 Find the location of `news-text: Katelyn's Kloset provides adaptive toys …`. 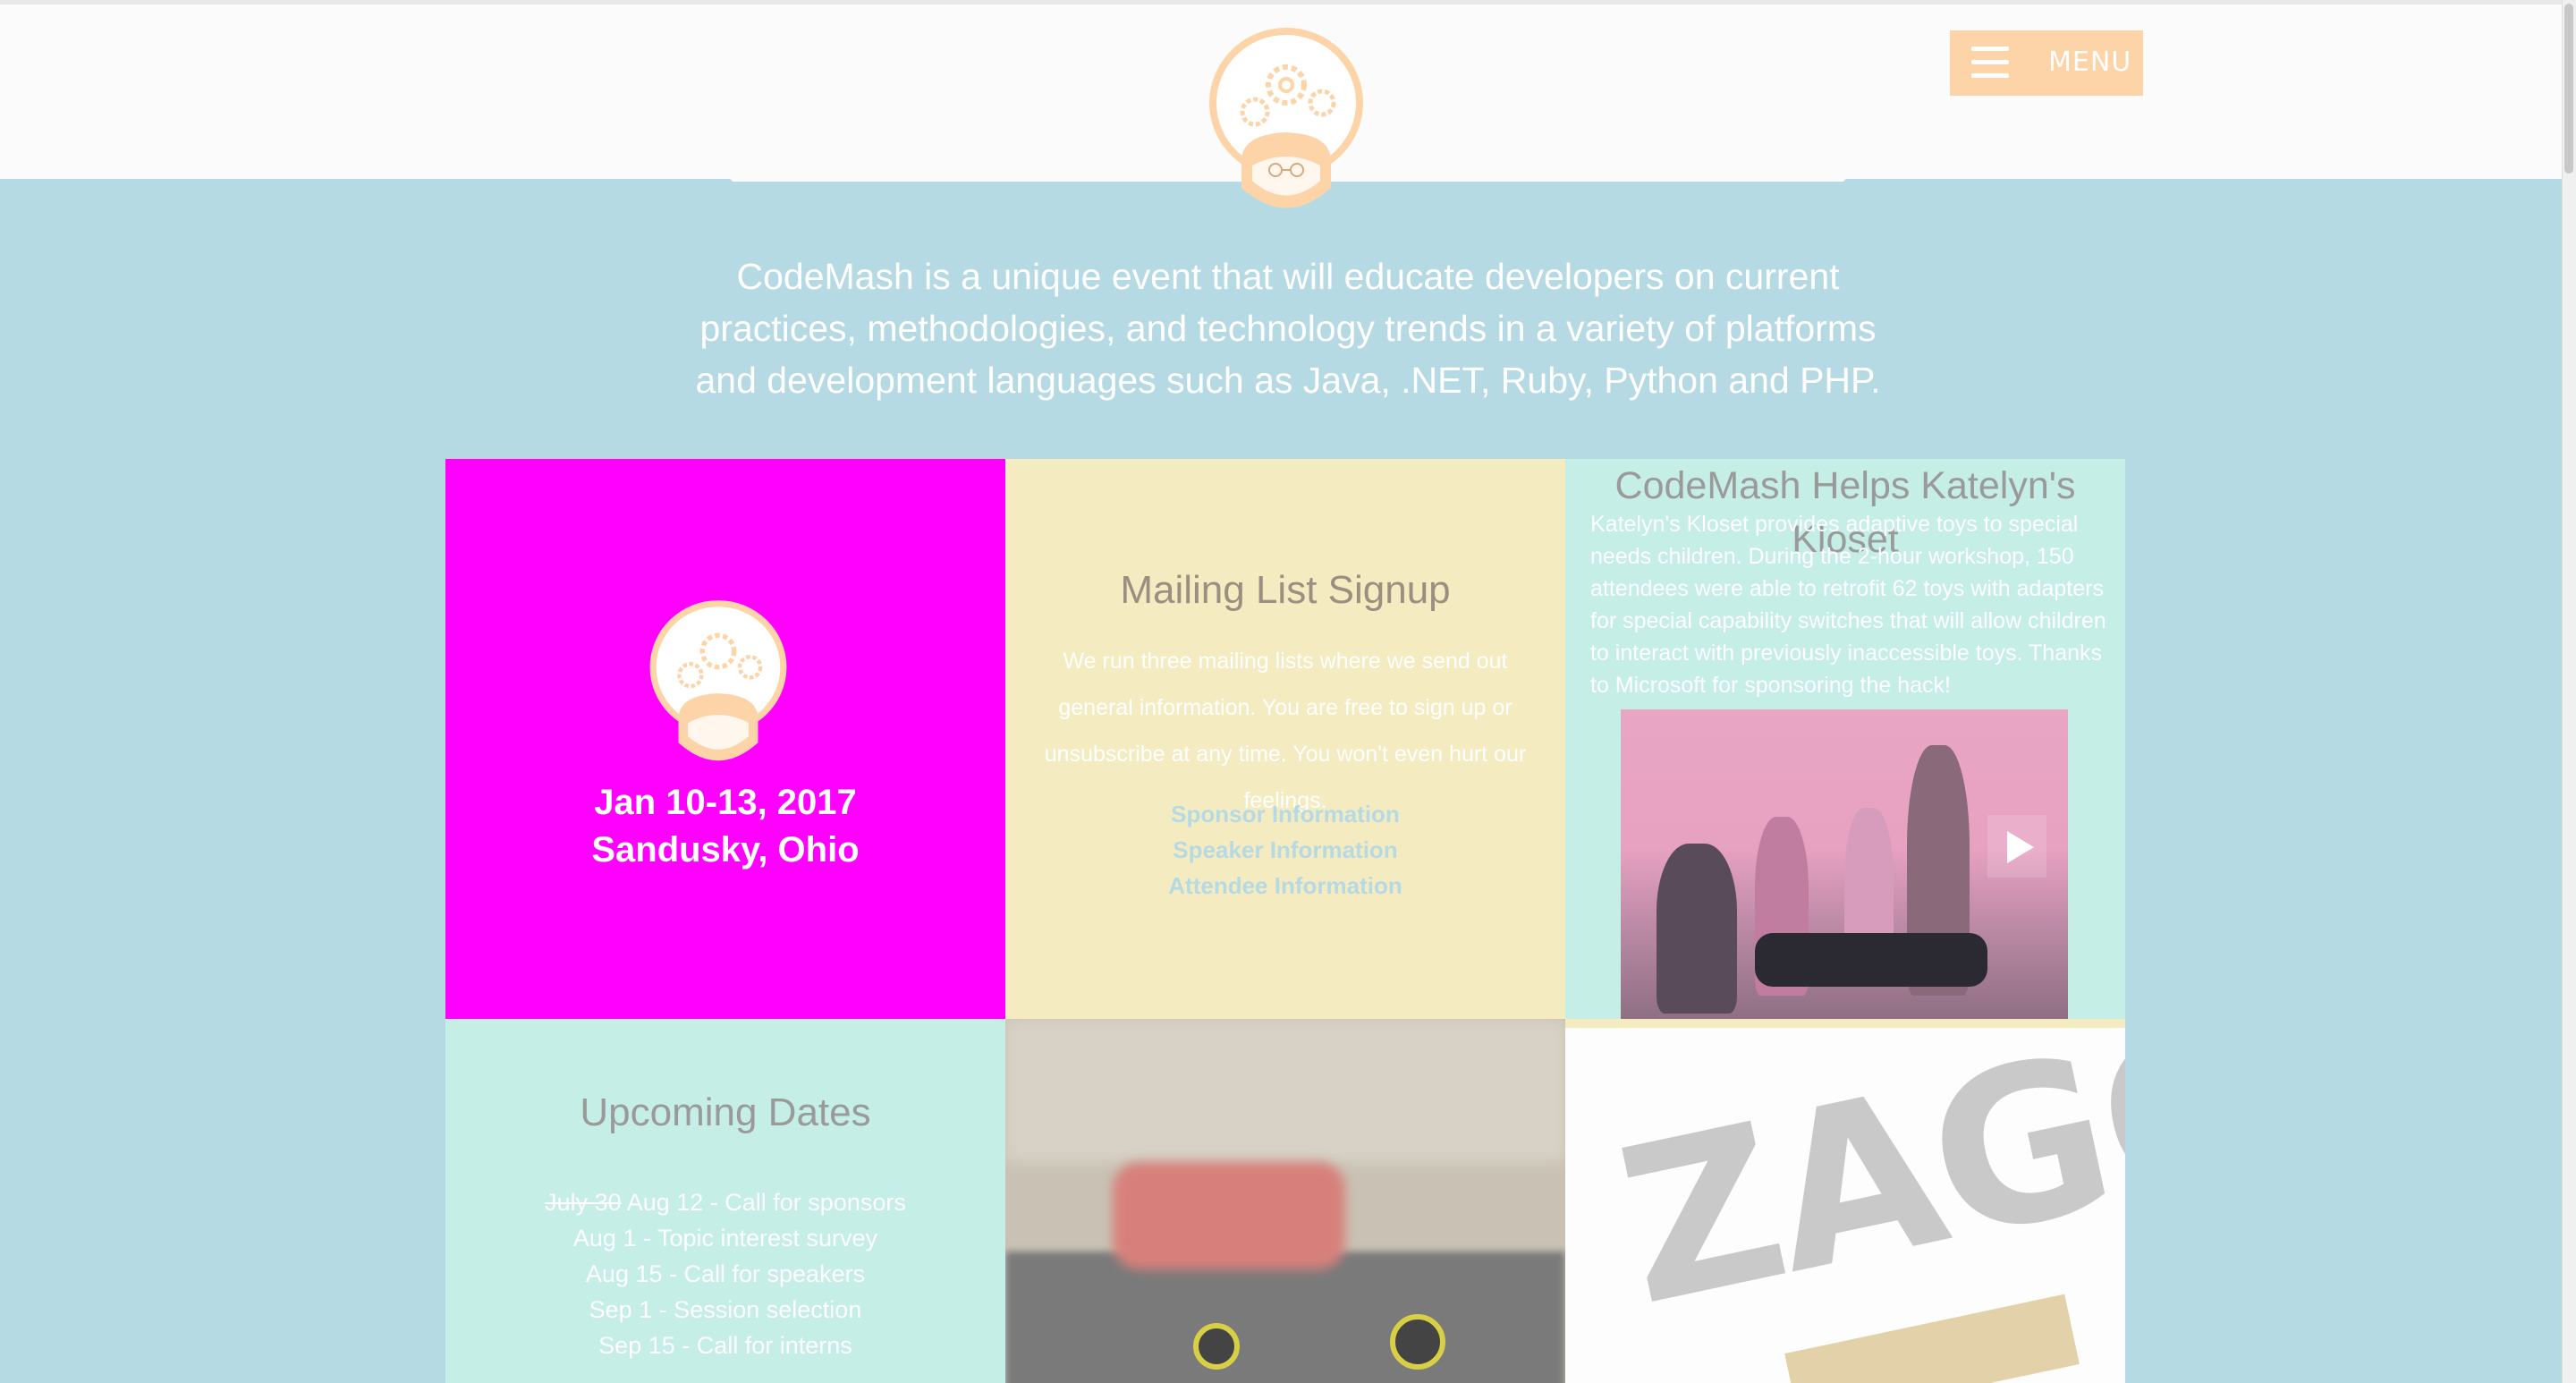

news-text: Katelyn's Kloset provides adaptive toys … is located at coordinates (1848, 605).